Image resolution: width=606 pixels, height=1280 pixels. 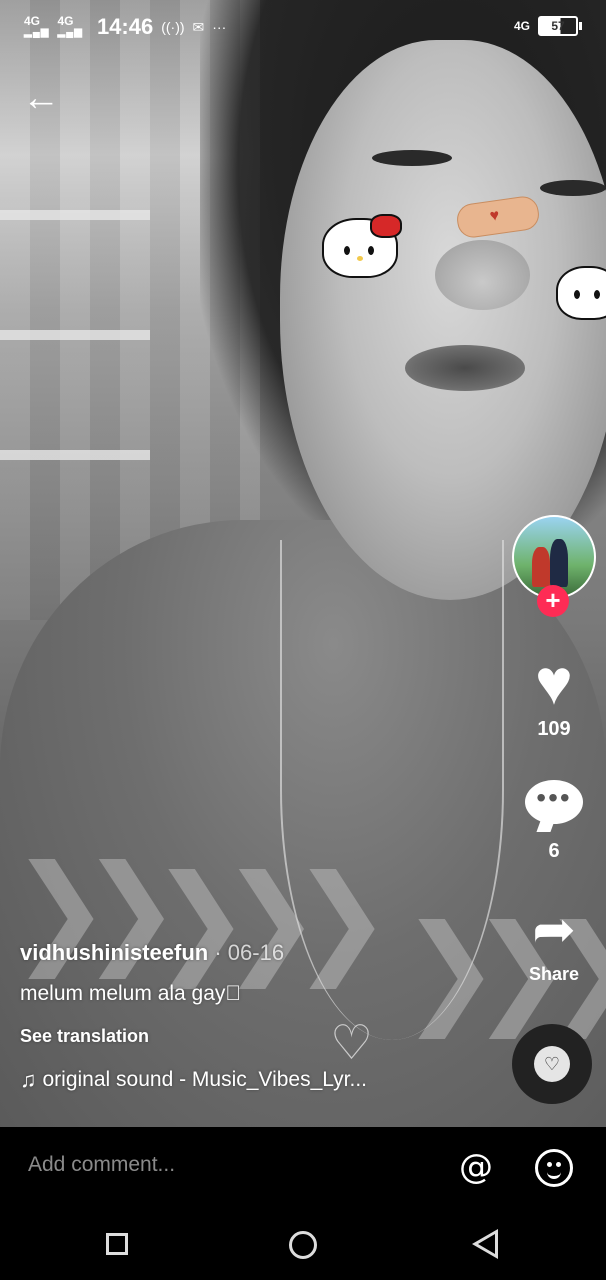 I want to click on mention-icon: @, so click(x=476, y=1168).